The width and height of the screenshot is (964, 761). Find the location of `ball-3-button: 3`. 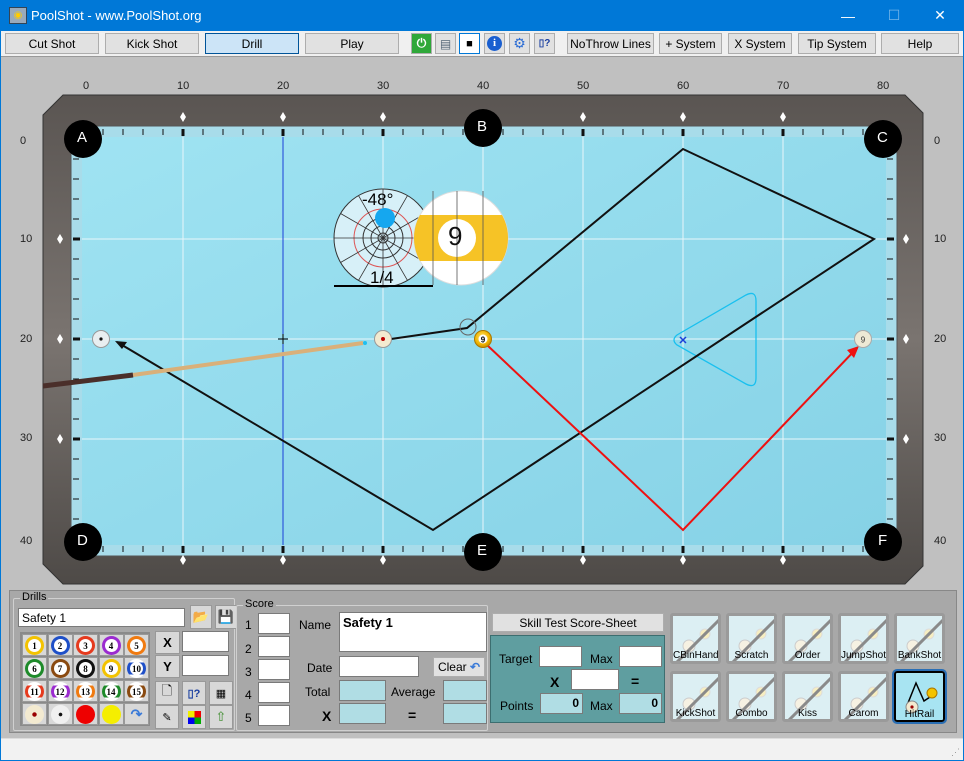

ball-3-button: 3 is located at coordinates (85, 645).